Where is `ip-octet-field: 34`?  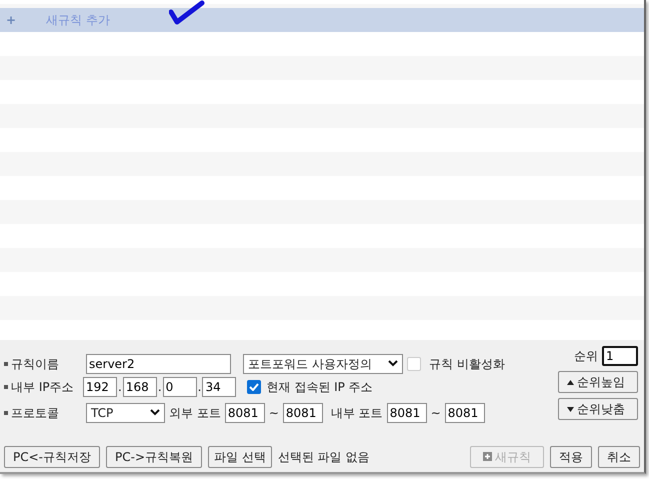
ip-octet-field: 34 is located at coordinates (219, 386).